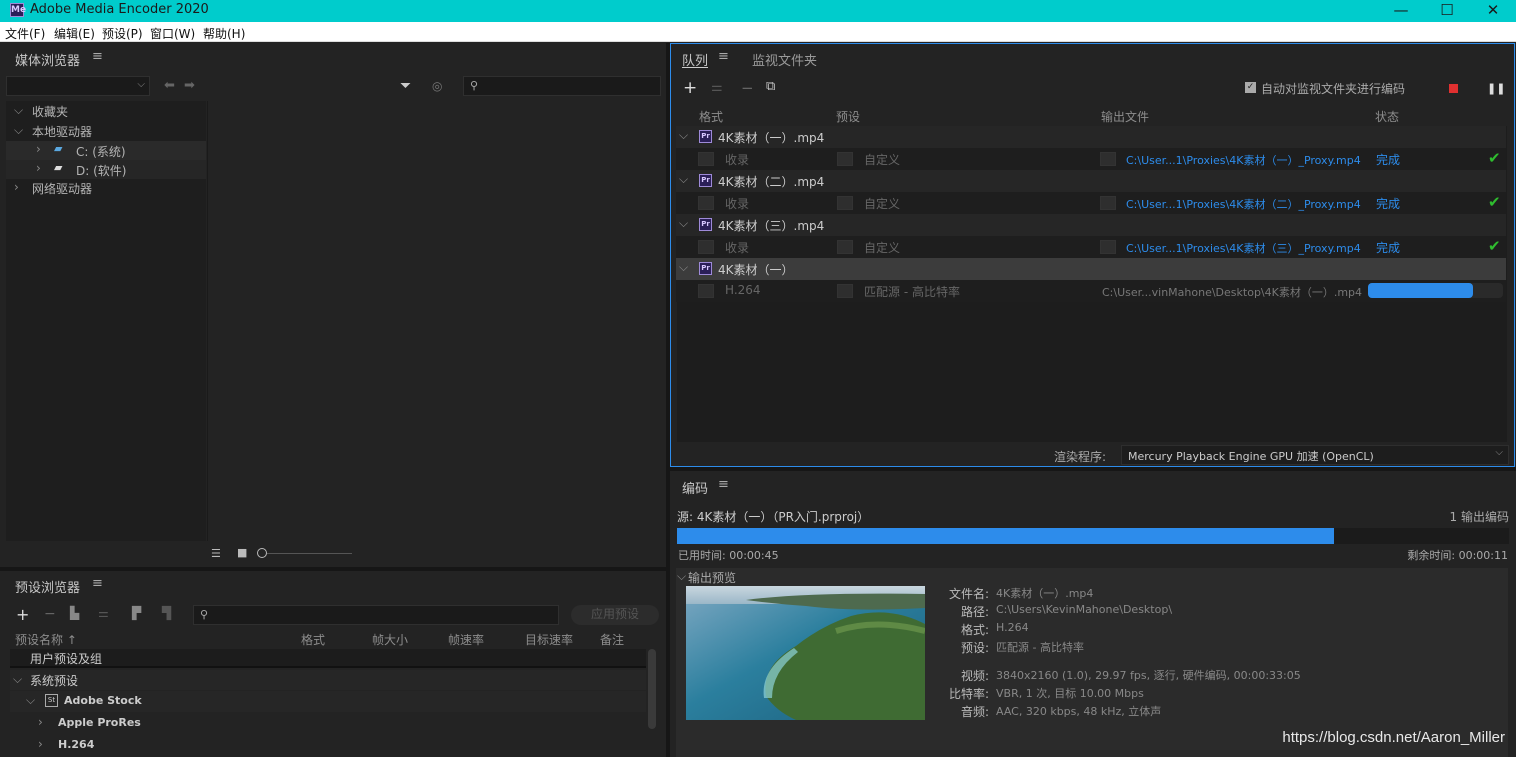  What do you see at coordinates (1388, 204) in the screenshot?
I see `status-text: 完成` at bounding box center [1388, 204].